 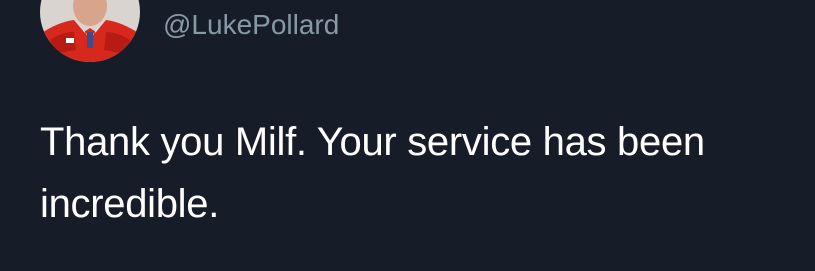 What do you see at coordinates (251, 25) in the screenshot?
I see `user-handle: @LukePollard` at bounding box center [251, 25].